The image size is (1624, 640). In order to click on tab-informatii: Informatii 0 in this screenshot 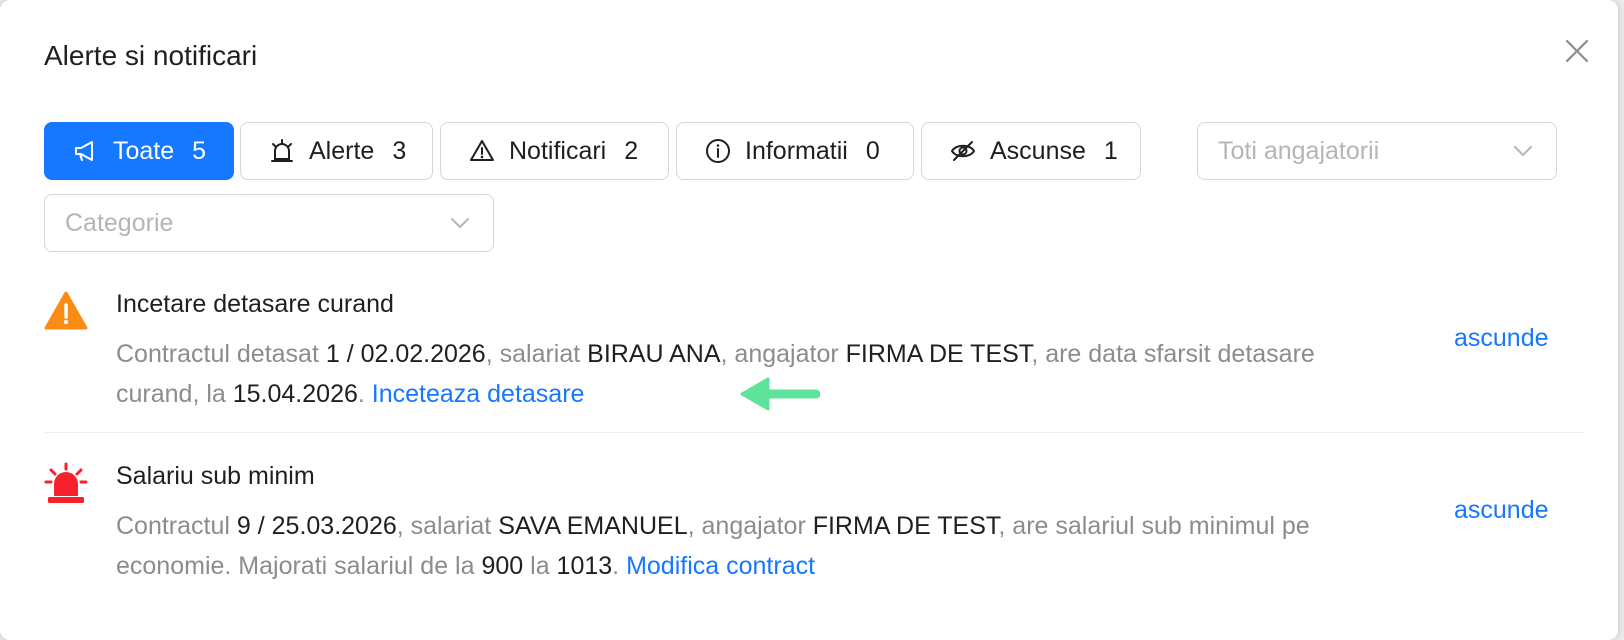, I will do `click(795, 151)`.